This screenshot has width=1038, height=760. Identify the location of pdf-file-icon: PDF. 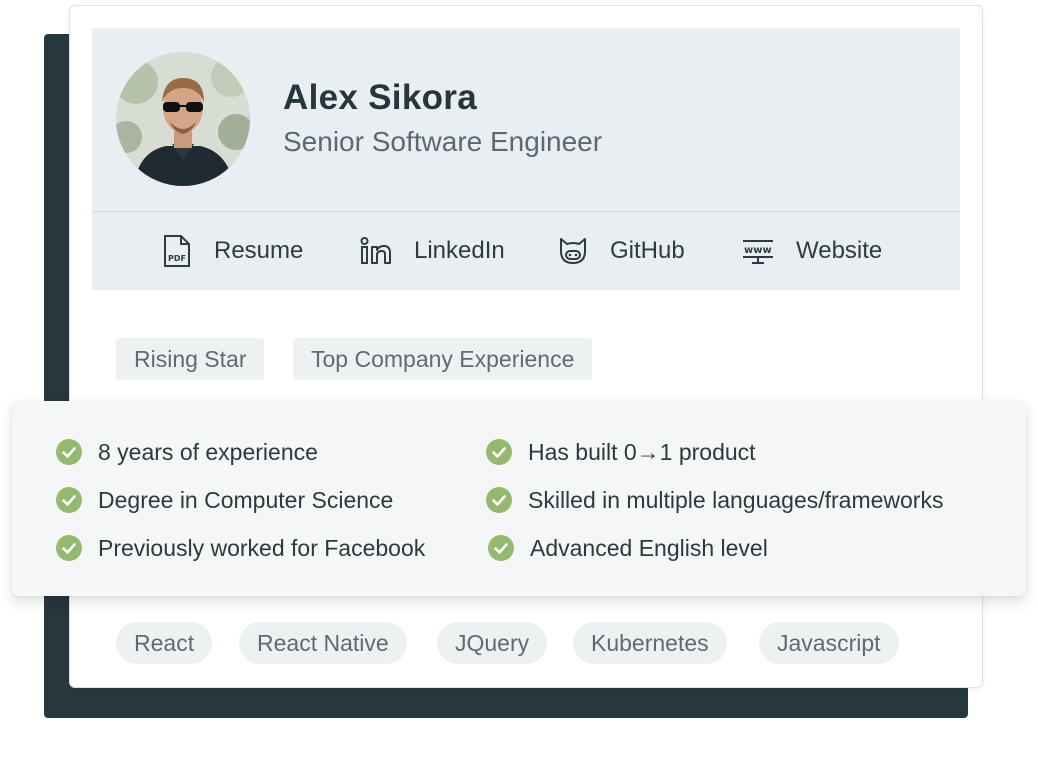
(177, 251).